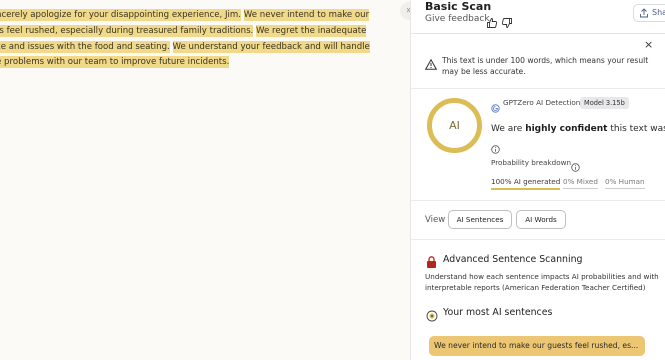 This screenshot has width=665, height=360. I want to click on probability-human: 0% Human, so click(625, 183).